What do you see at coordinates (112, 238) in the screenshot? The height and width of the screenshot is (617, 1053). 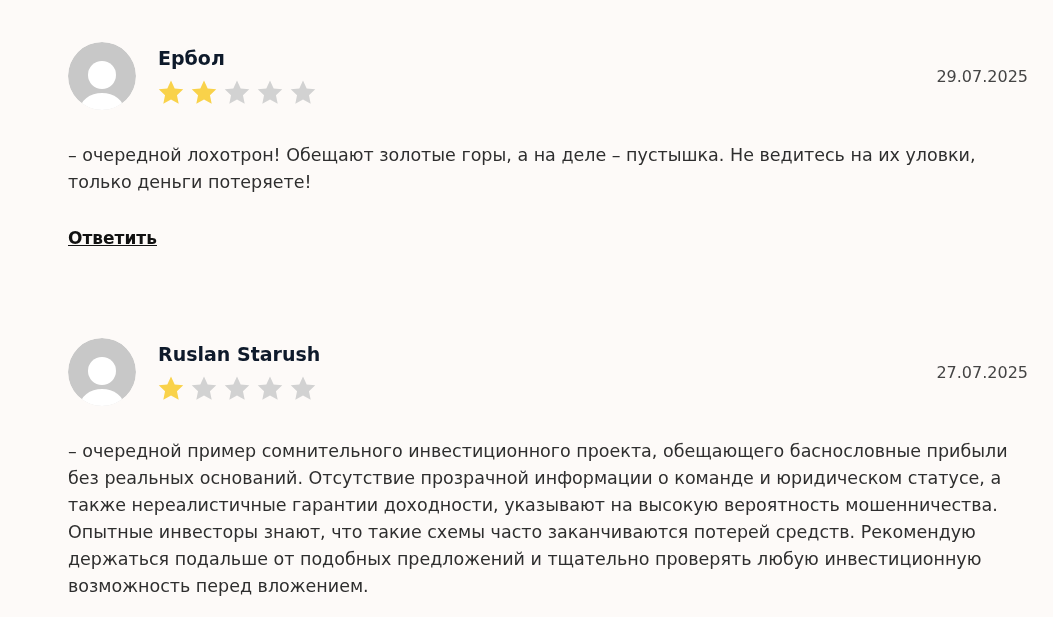 I see `reply-link: Ответить` at bounding box center [112, 238].